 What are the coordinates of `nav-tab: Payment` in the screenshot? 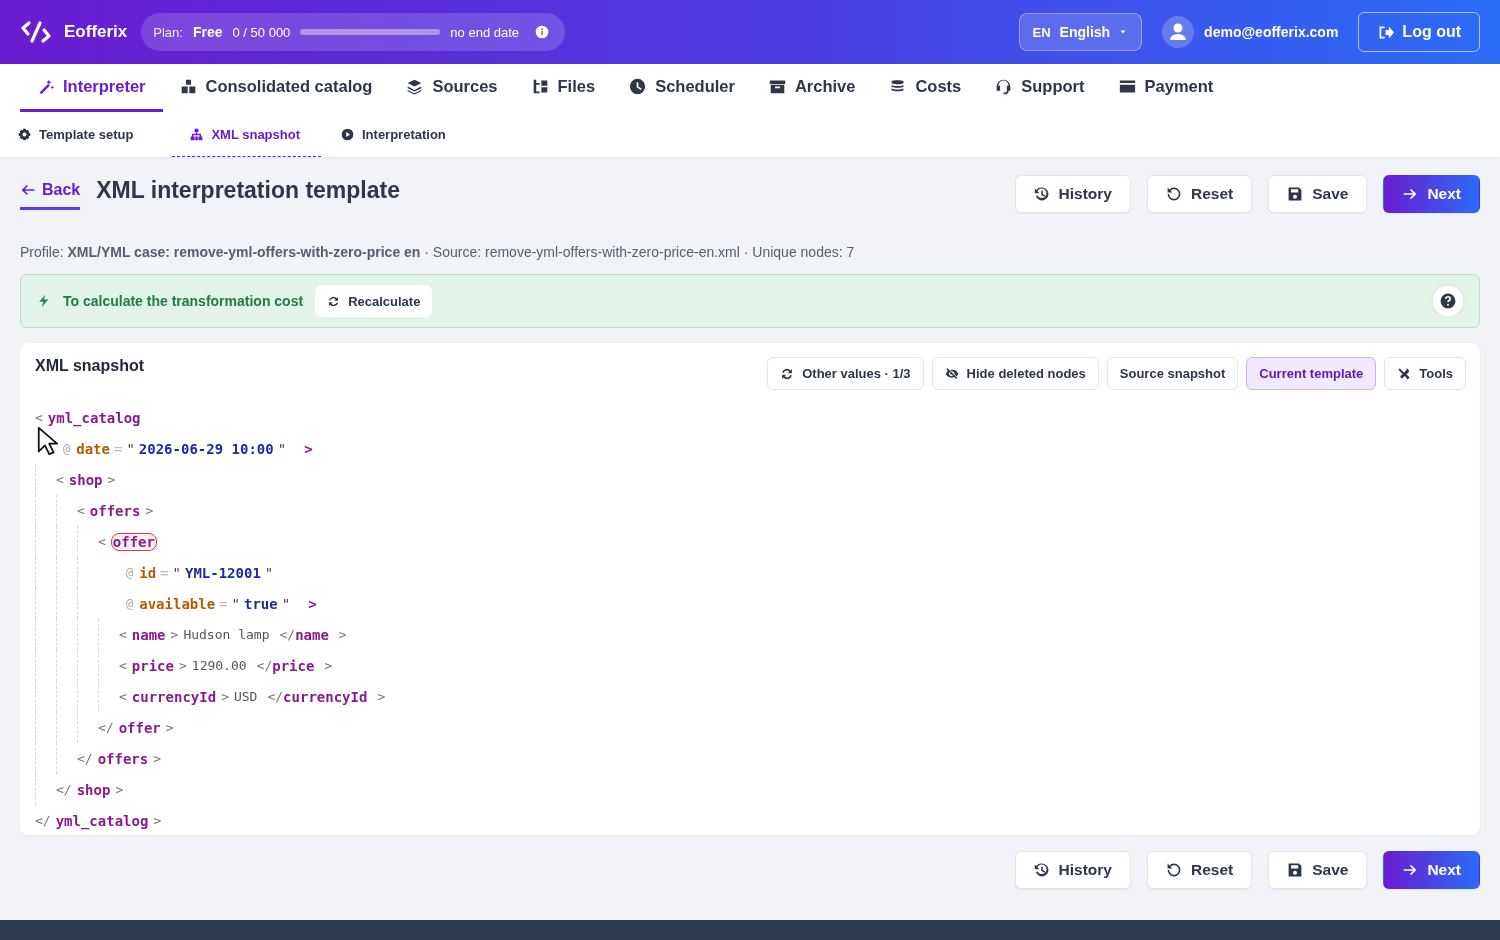 It's located at (1166, 88).